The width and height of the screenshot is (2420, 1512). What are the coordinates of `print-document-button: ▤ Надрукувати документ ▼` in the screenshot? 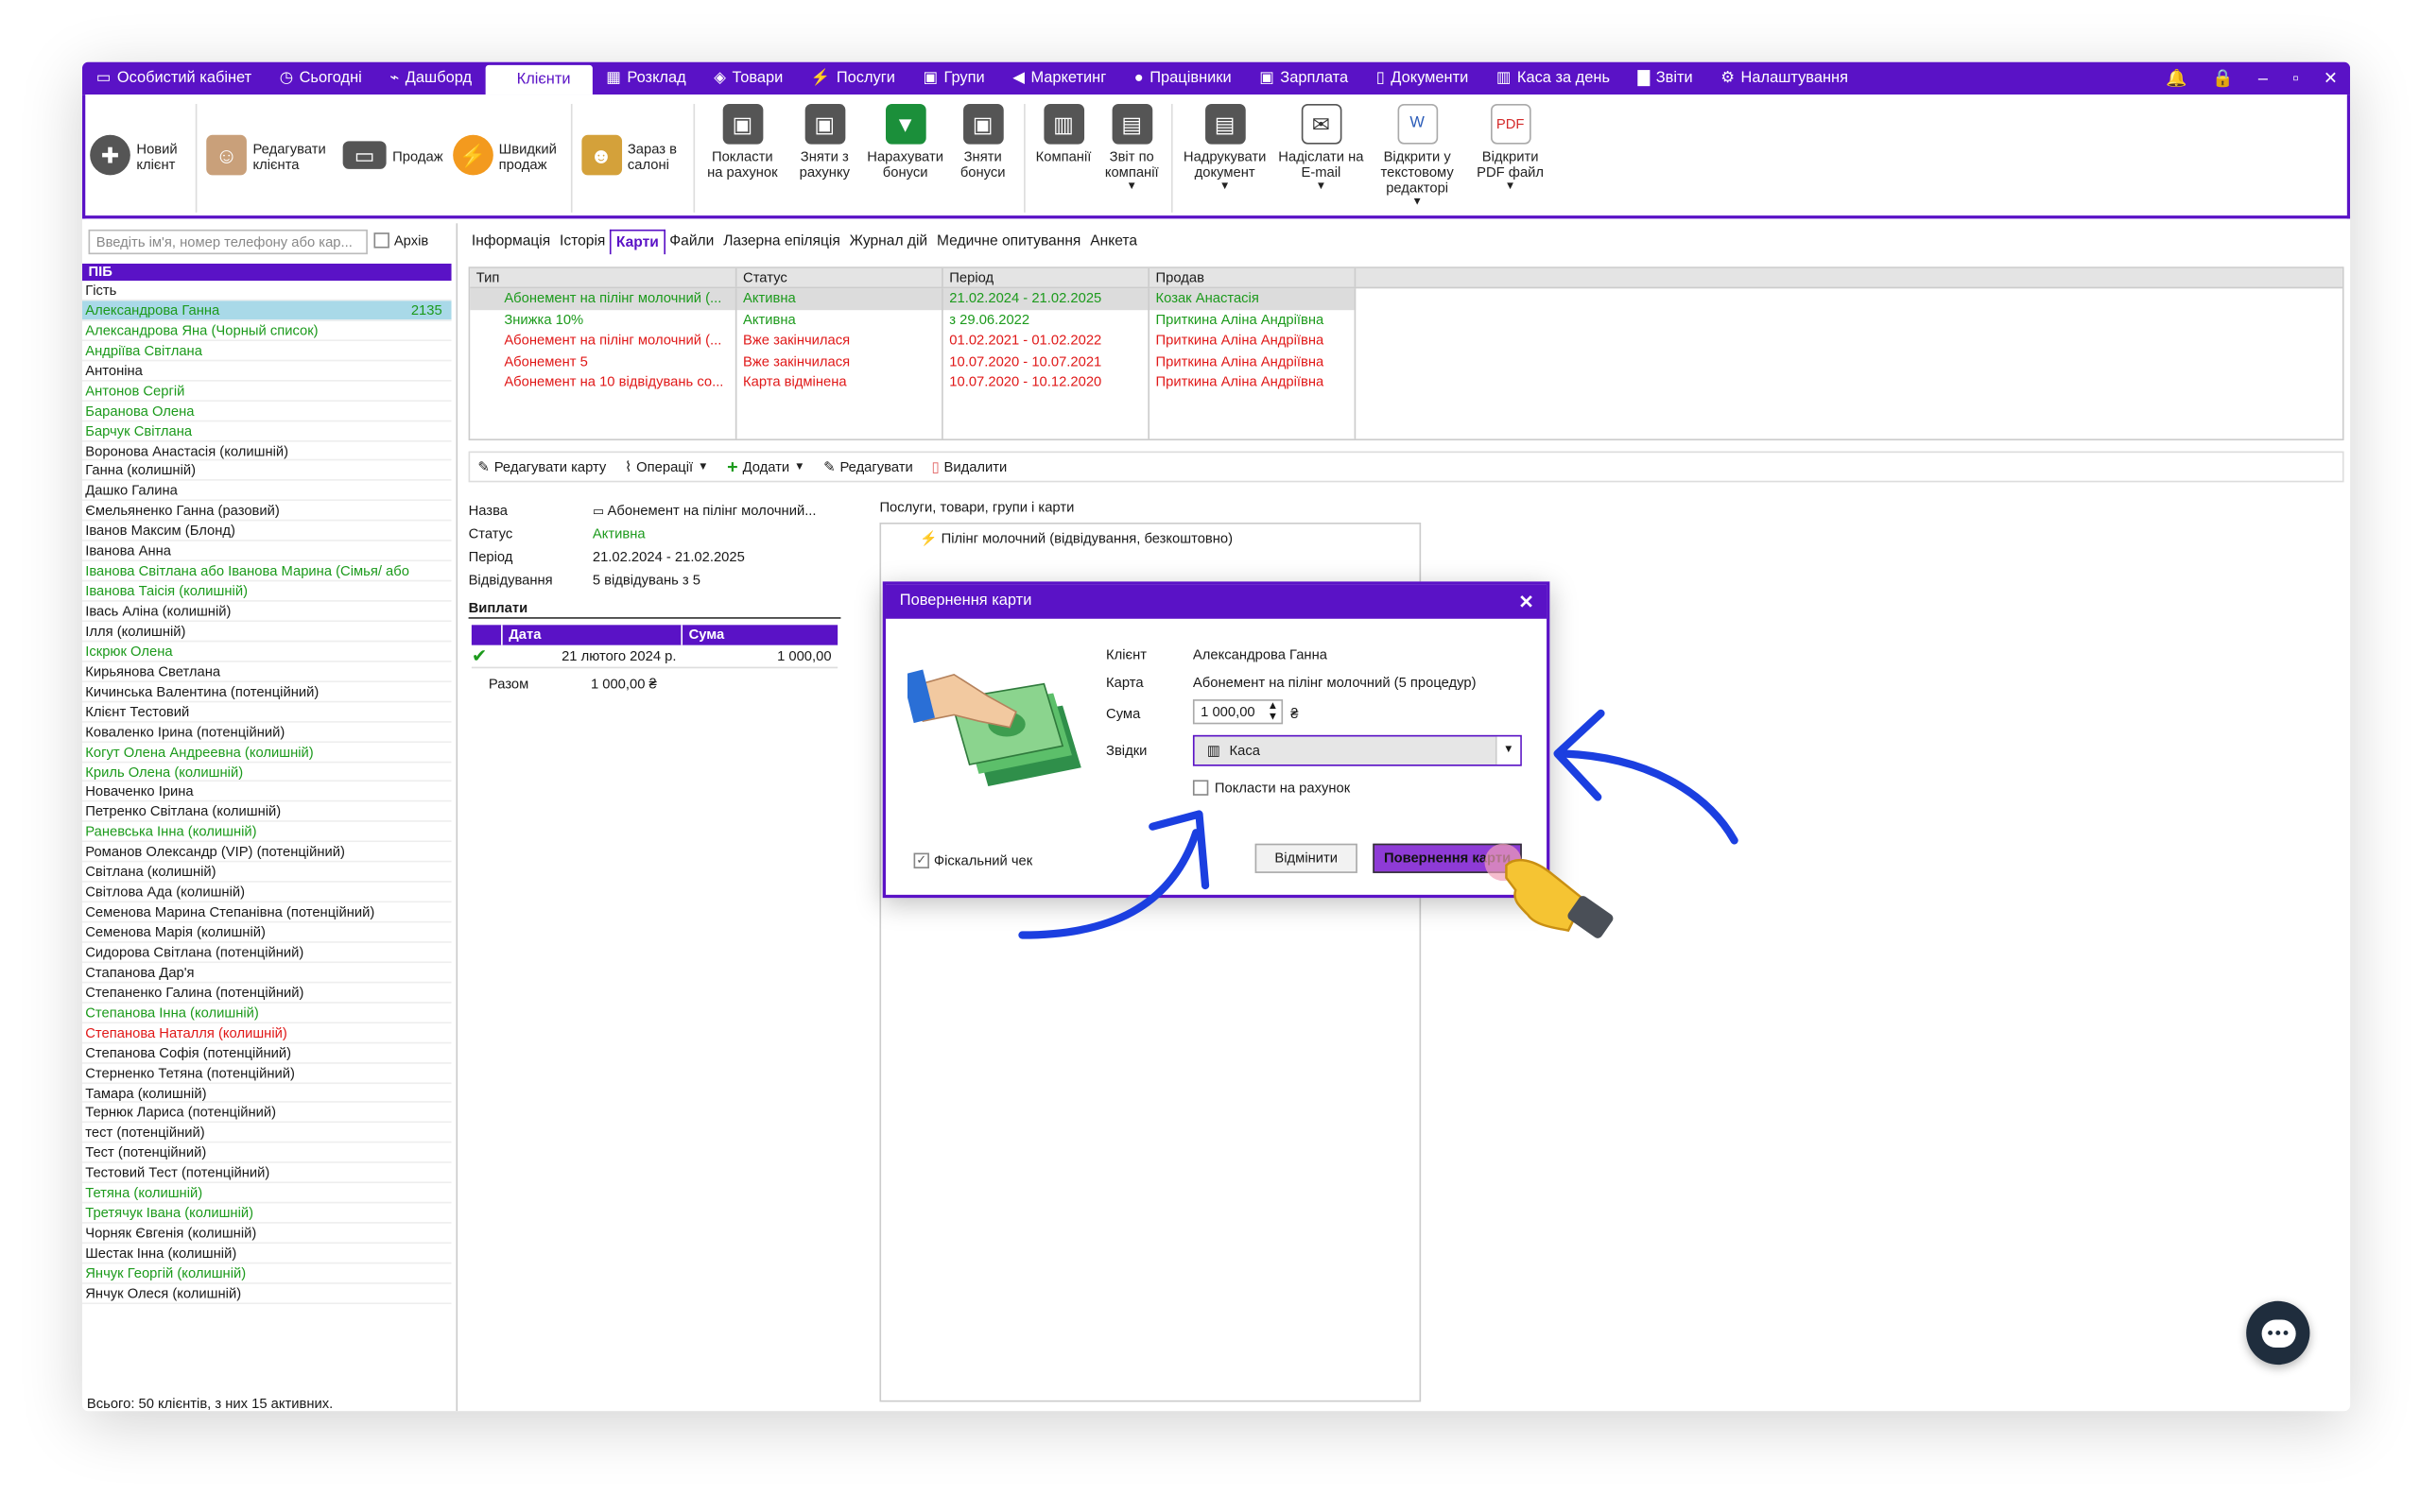 It's located at (1225, 149).